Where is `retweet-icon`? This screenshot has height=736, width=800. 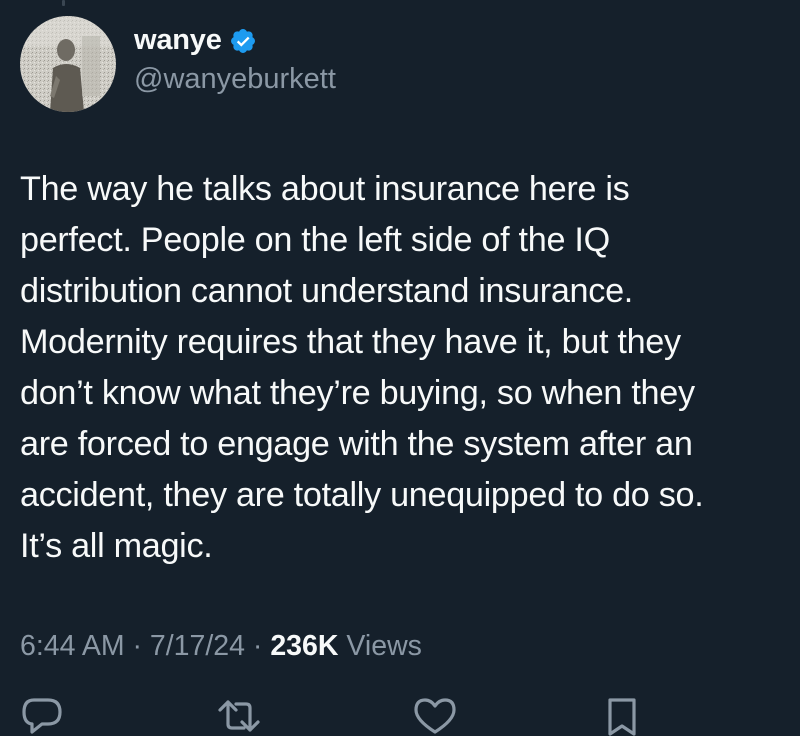
retweet-icon is located at coordinates (239, 716).